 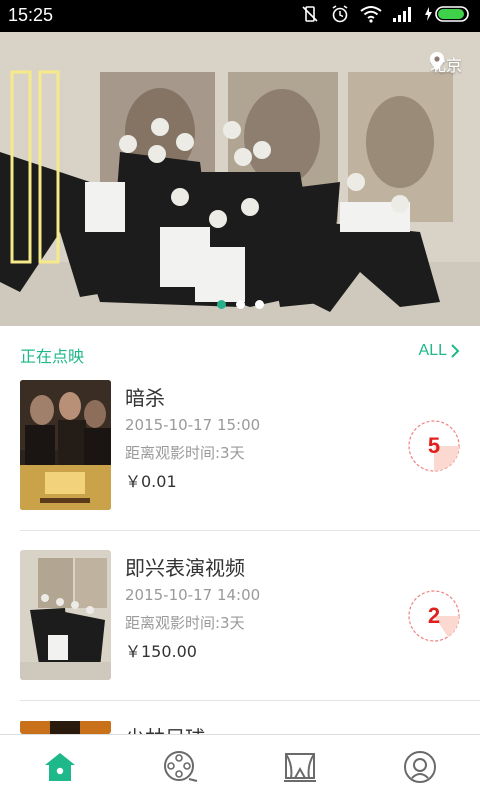 What do you see at coordinates (193, 595) in the screenshot?
I see `item-datetime: 2015-10-17 14:00` at bounding box center [193, 595].